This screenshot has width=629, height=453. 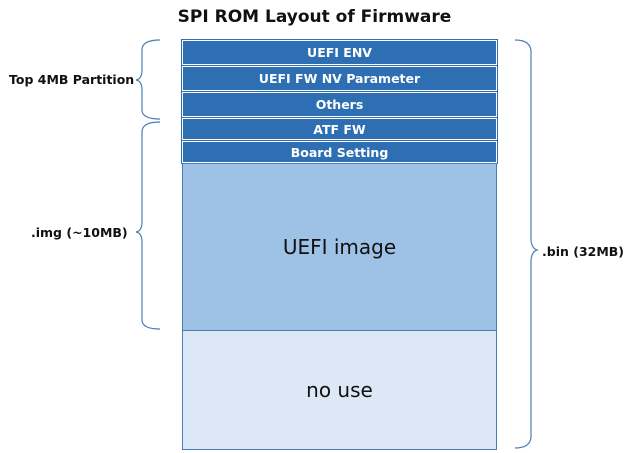 I want to click on bin-brace, so click(x=526, y=244).